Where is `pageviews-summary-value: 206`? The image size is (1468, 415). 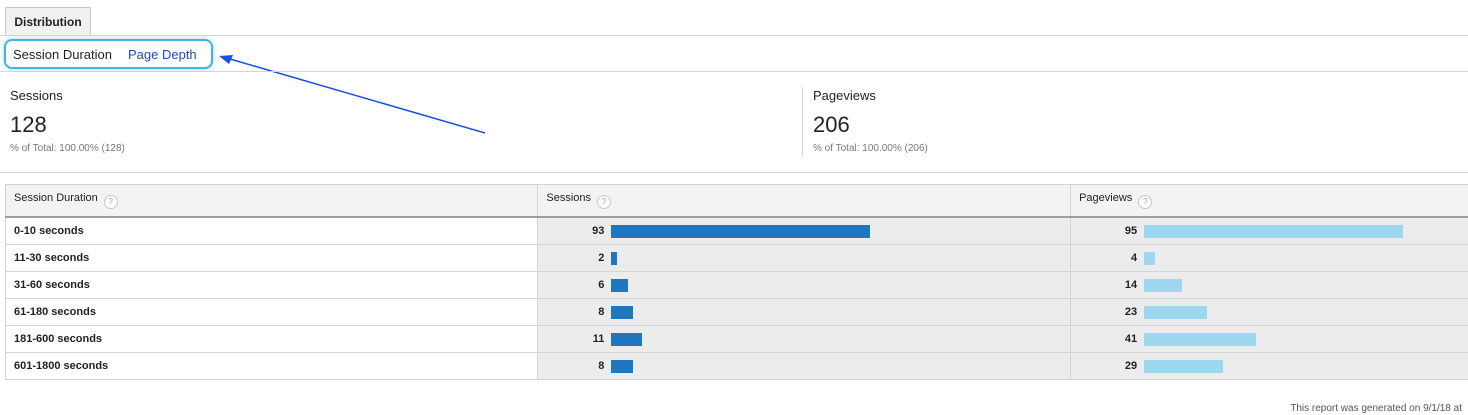
pageviews-summary-value: 206 is located at coordinates (831, 124).